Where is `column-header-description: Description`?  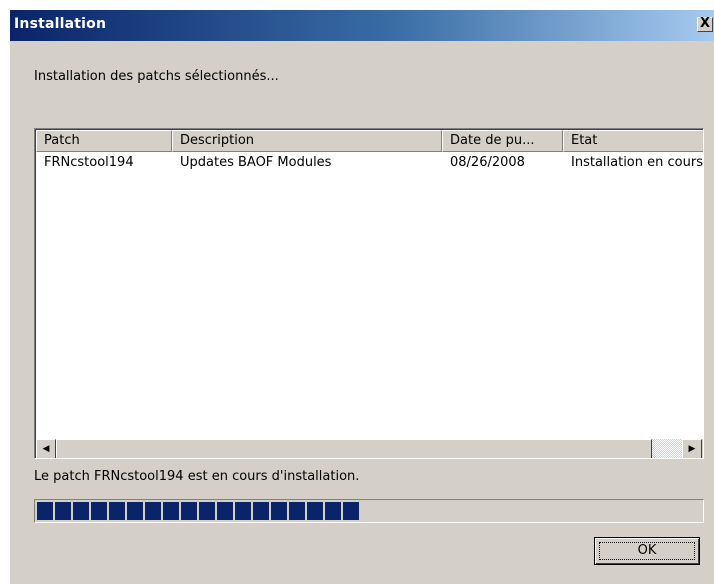 column-header-description: Description is located at coordinates (307, 141).